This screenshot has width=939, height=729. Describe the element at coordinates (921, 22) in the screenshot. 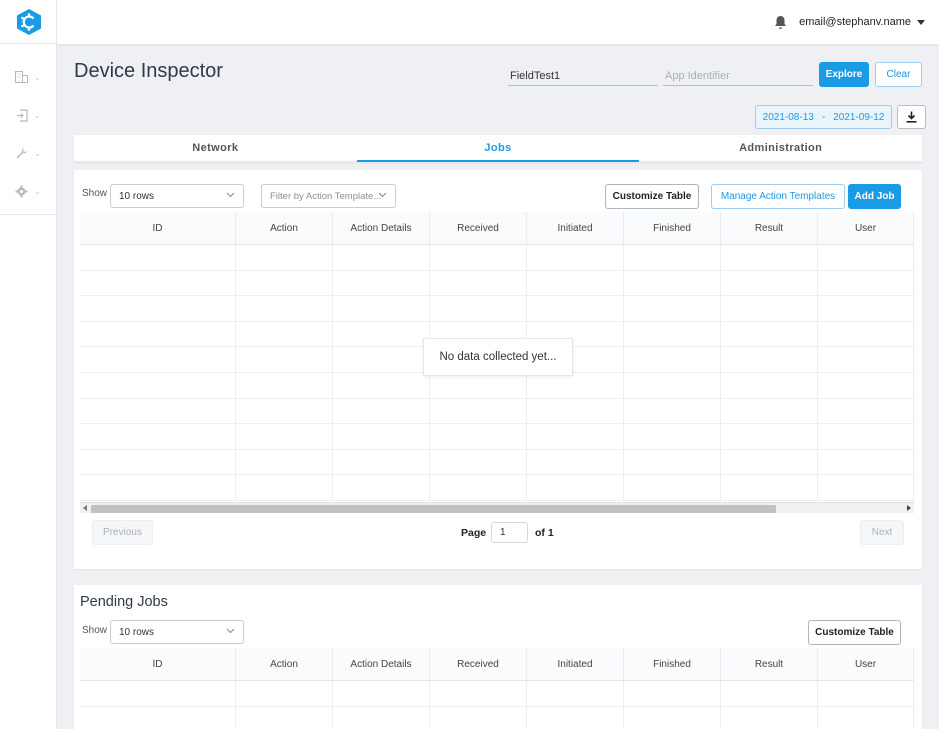

I see `caret-down-icon` at that location.